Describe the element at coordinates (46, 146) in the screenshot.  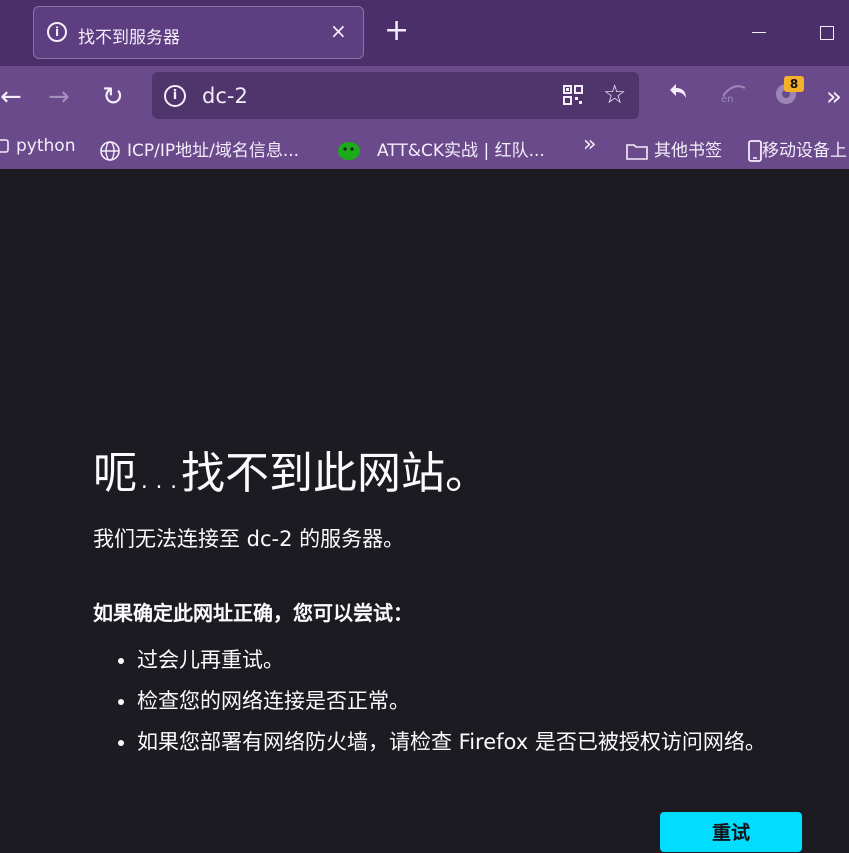
I see `bookmark-label: python` at that location.